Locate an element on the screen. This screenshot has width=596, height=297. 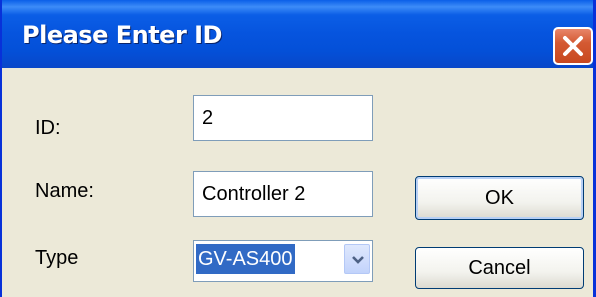
name-label: Name: is located at coordinates (64, 191).